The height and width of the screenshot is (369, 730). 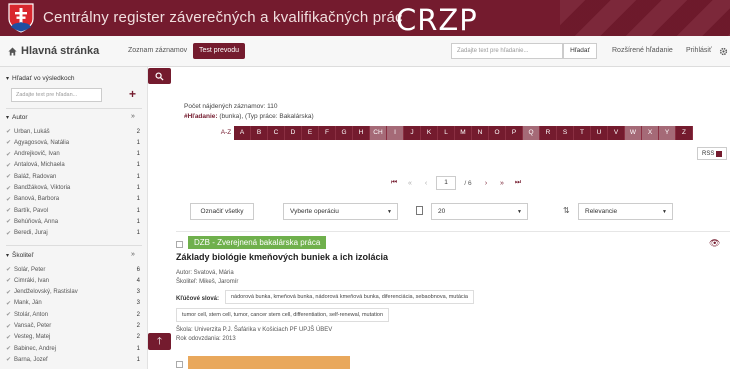 What do you see at coordinates (502, 183) in the screenshot?
I see `next-fast-icon: »` at bounding box center [502, 183].